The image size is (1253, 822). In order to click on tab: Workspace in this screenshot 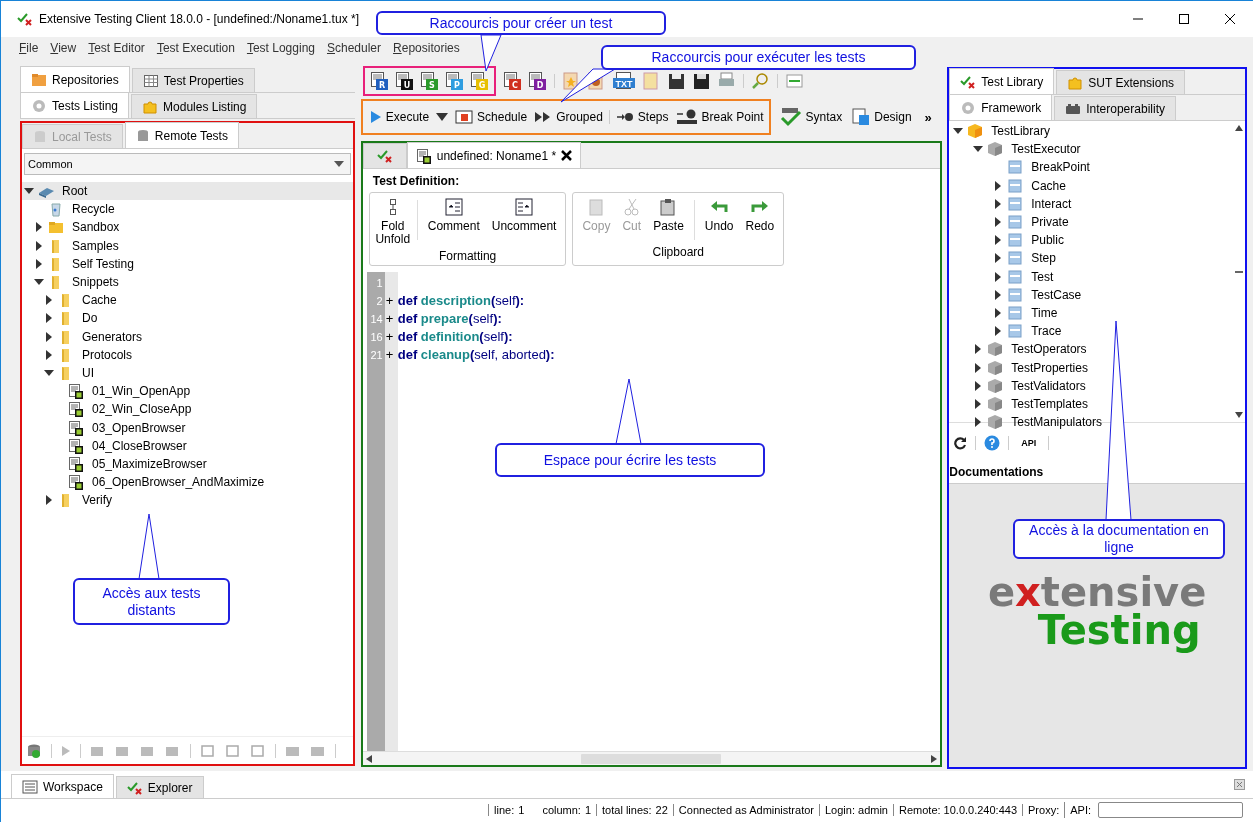, I will do `click(62, 786)`.